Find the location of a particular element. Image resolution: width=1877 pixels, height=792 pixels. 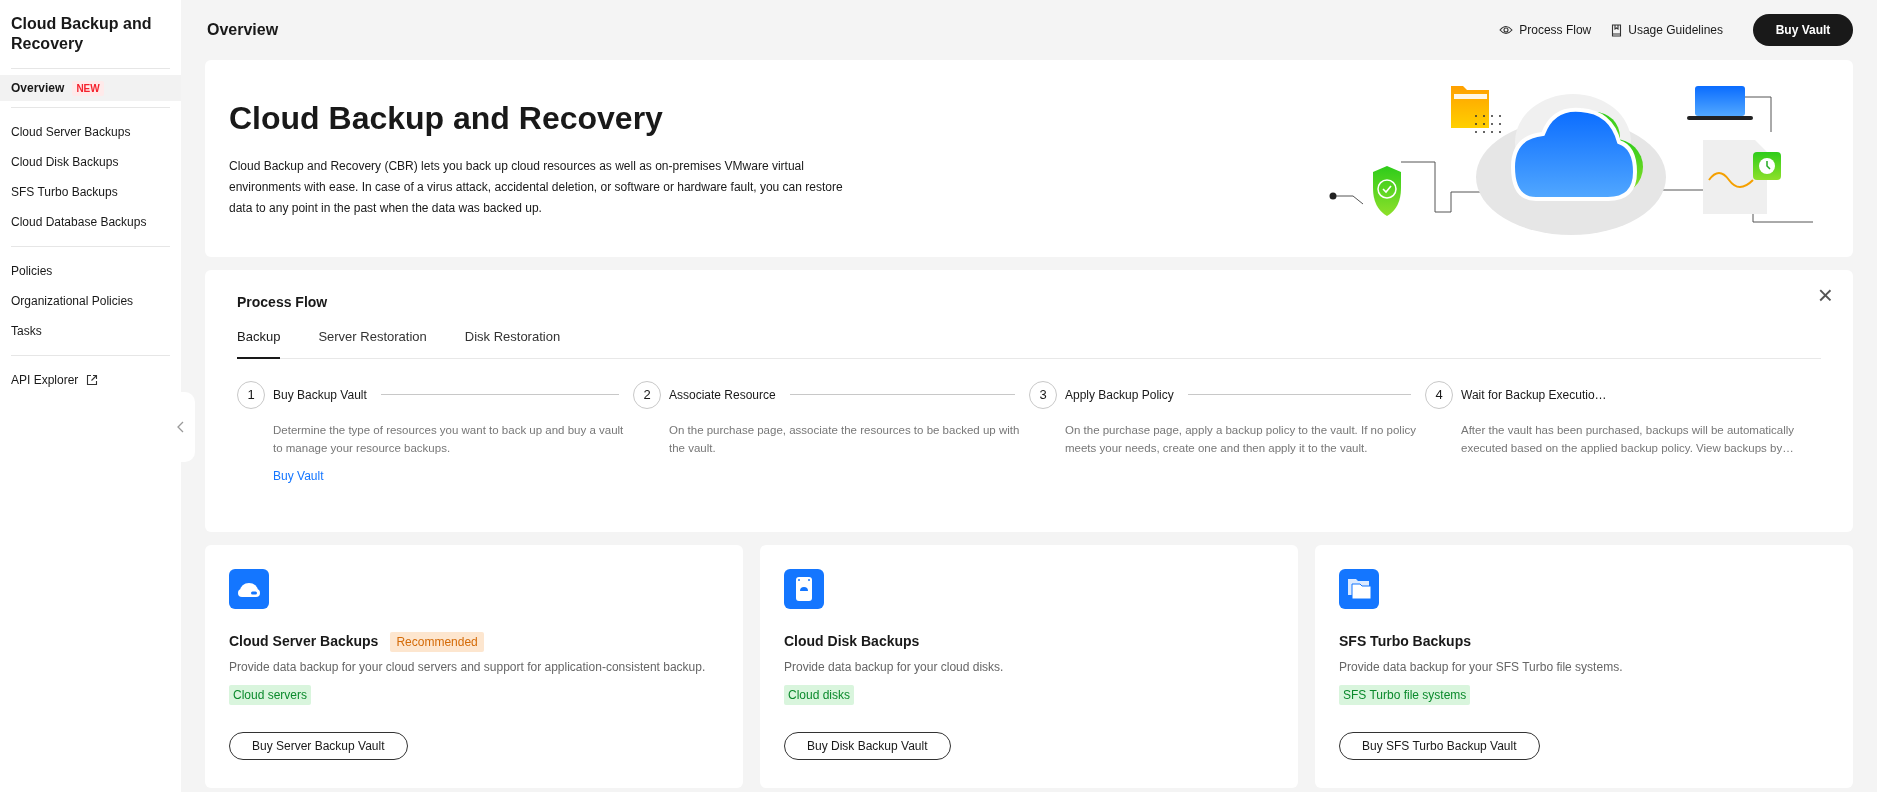

chevron-left-icon is located at coordinates (181, 427).